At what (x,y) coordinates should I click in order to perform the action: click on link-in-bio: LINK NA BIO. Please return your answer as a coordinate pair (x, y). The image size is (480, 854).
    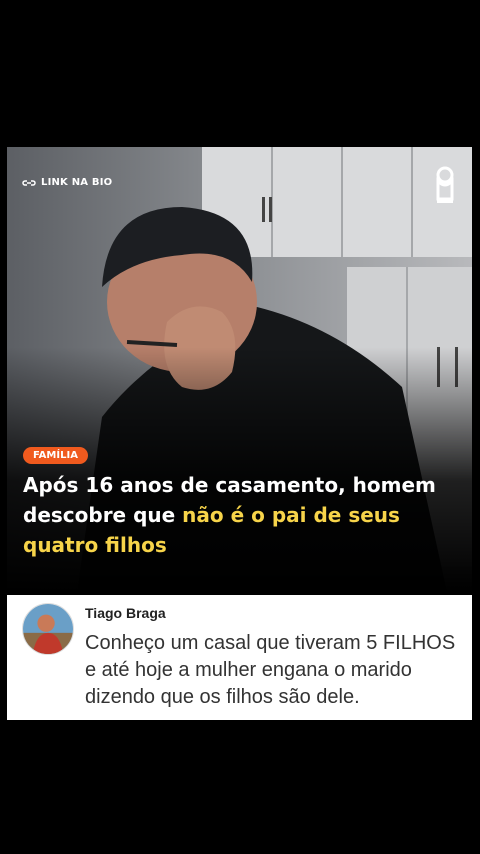
    Looking at the image, I should click on (67, 182).